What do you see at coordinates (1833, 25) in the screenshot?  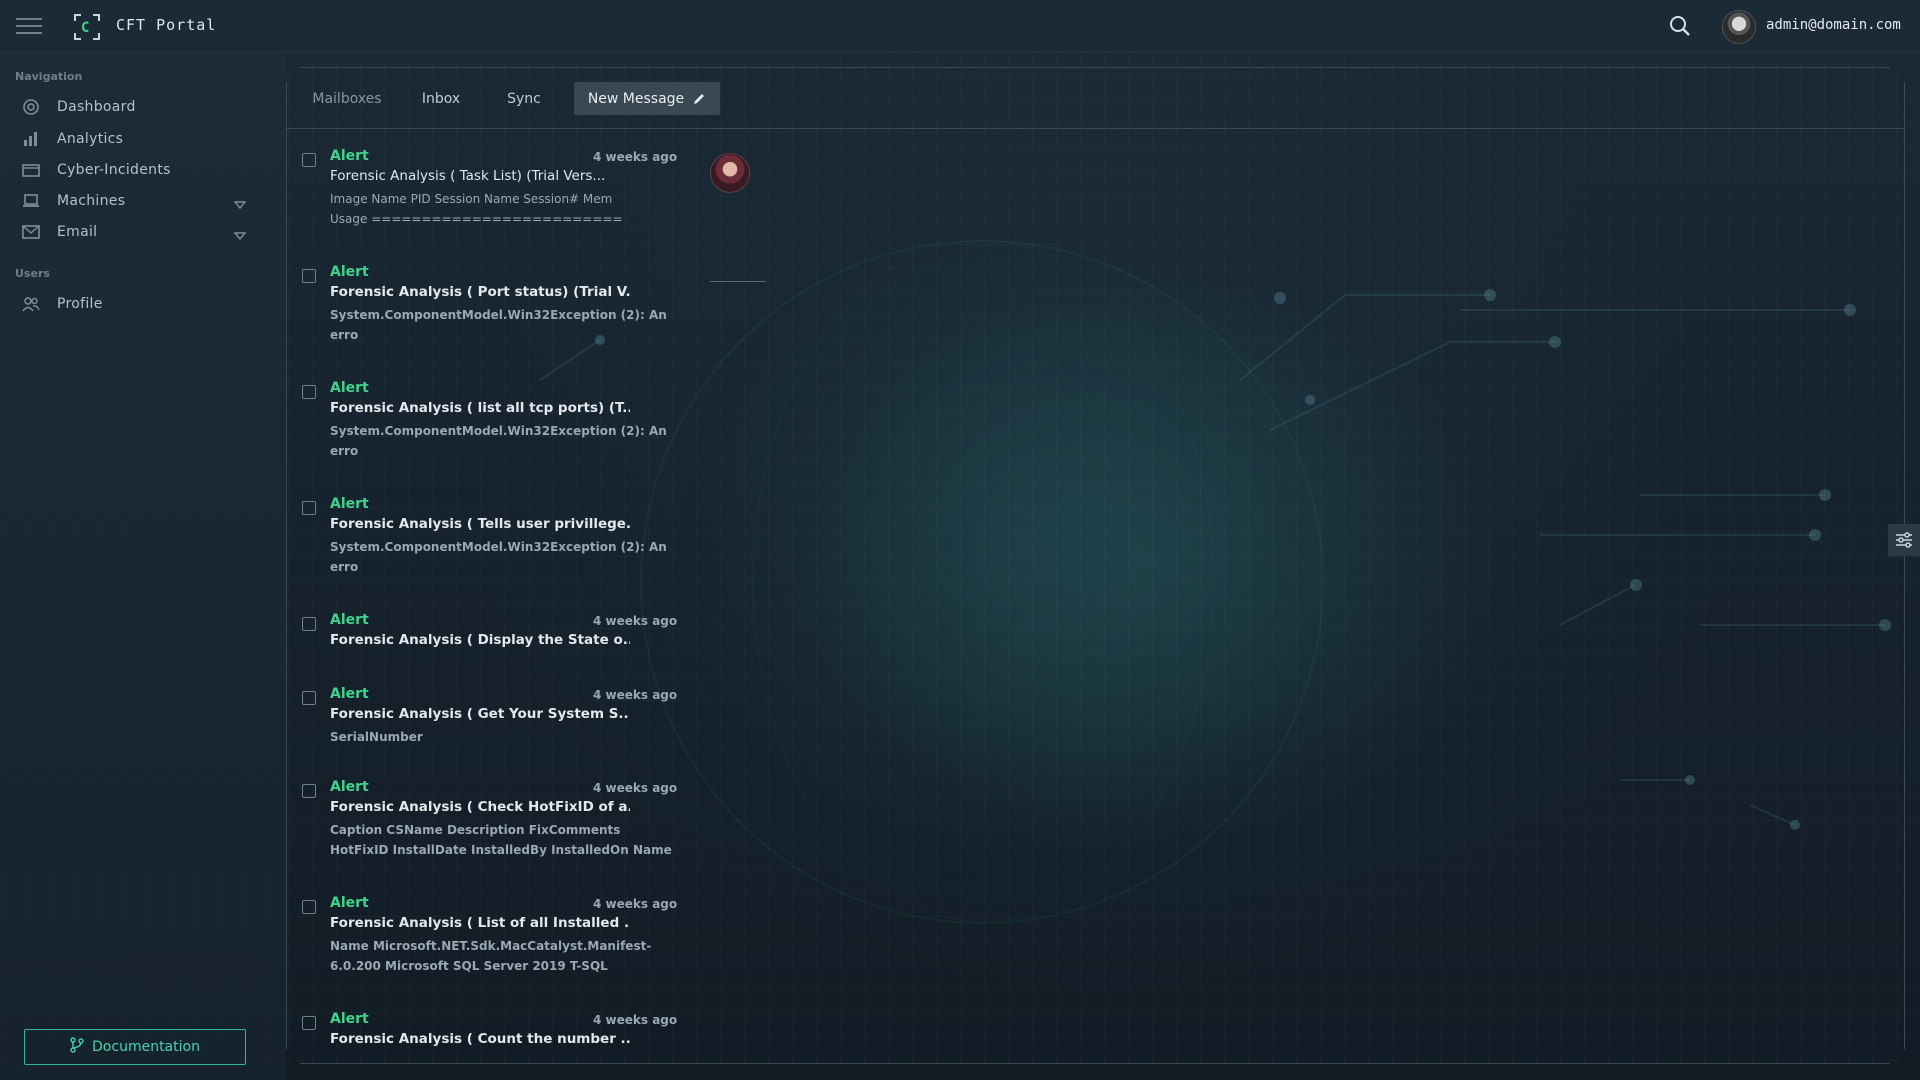 I see `user-email: admin@domain.com` at bounding box center [1833, 25].